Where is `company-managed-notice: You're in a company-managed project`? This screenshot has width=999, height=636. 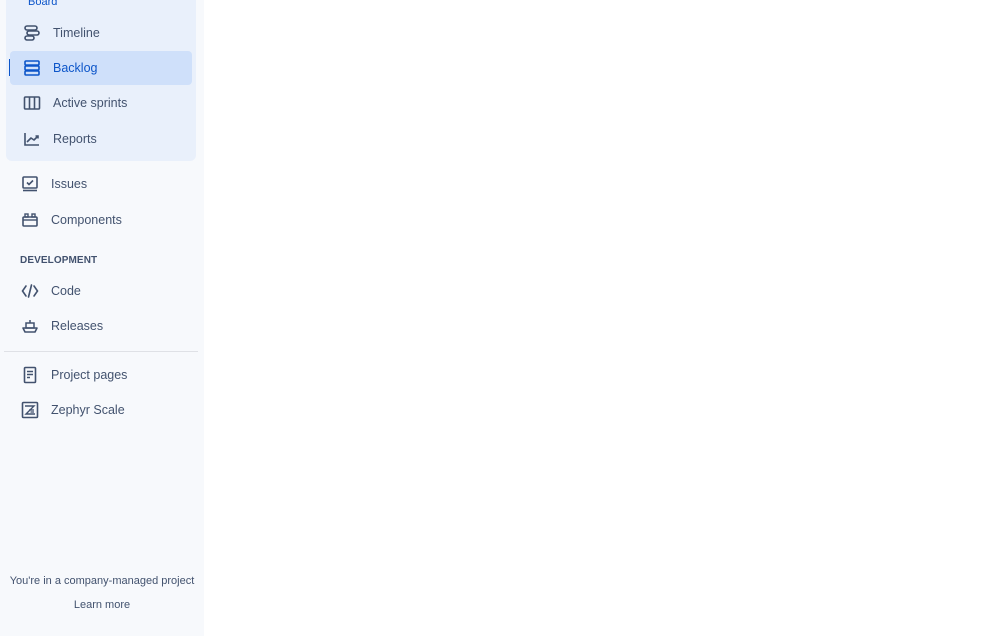
company-managed-notice: You're in a company-managed project is located at coordinates (102, 581).